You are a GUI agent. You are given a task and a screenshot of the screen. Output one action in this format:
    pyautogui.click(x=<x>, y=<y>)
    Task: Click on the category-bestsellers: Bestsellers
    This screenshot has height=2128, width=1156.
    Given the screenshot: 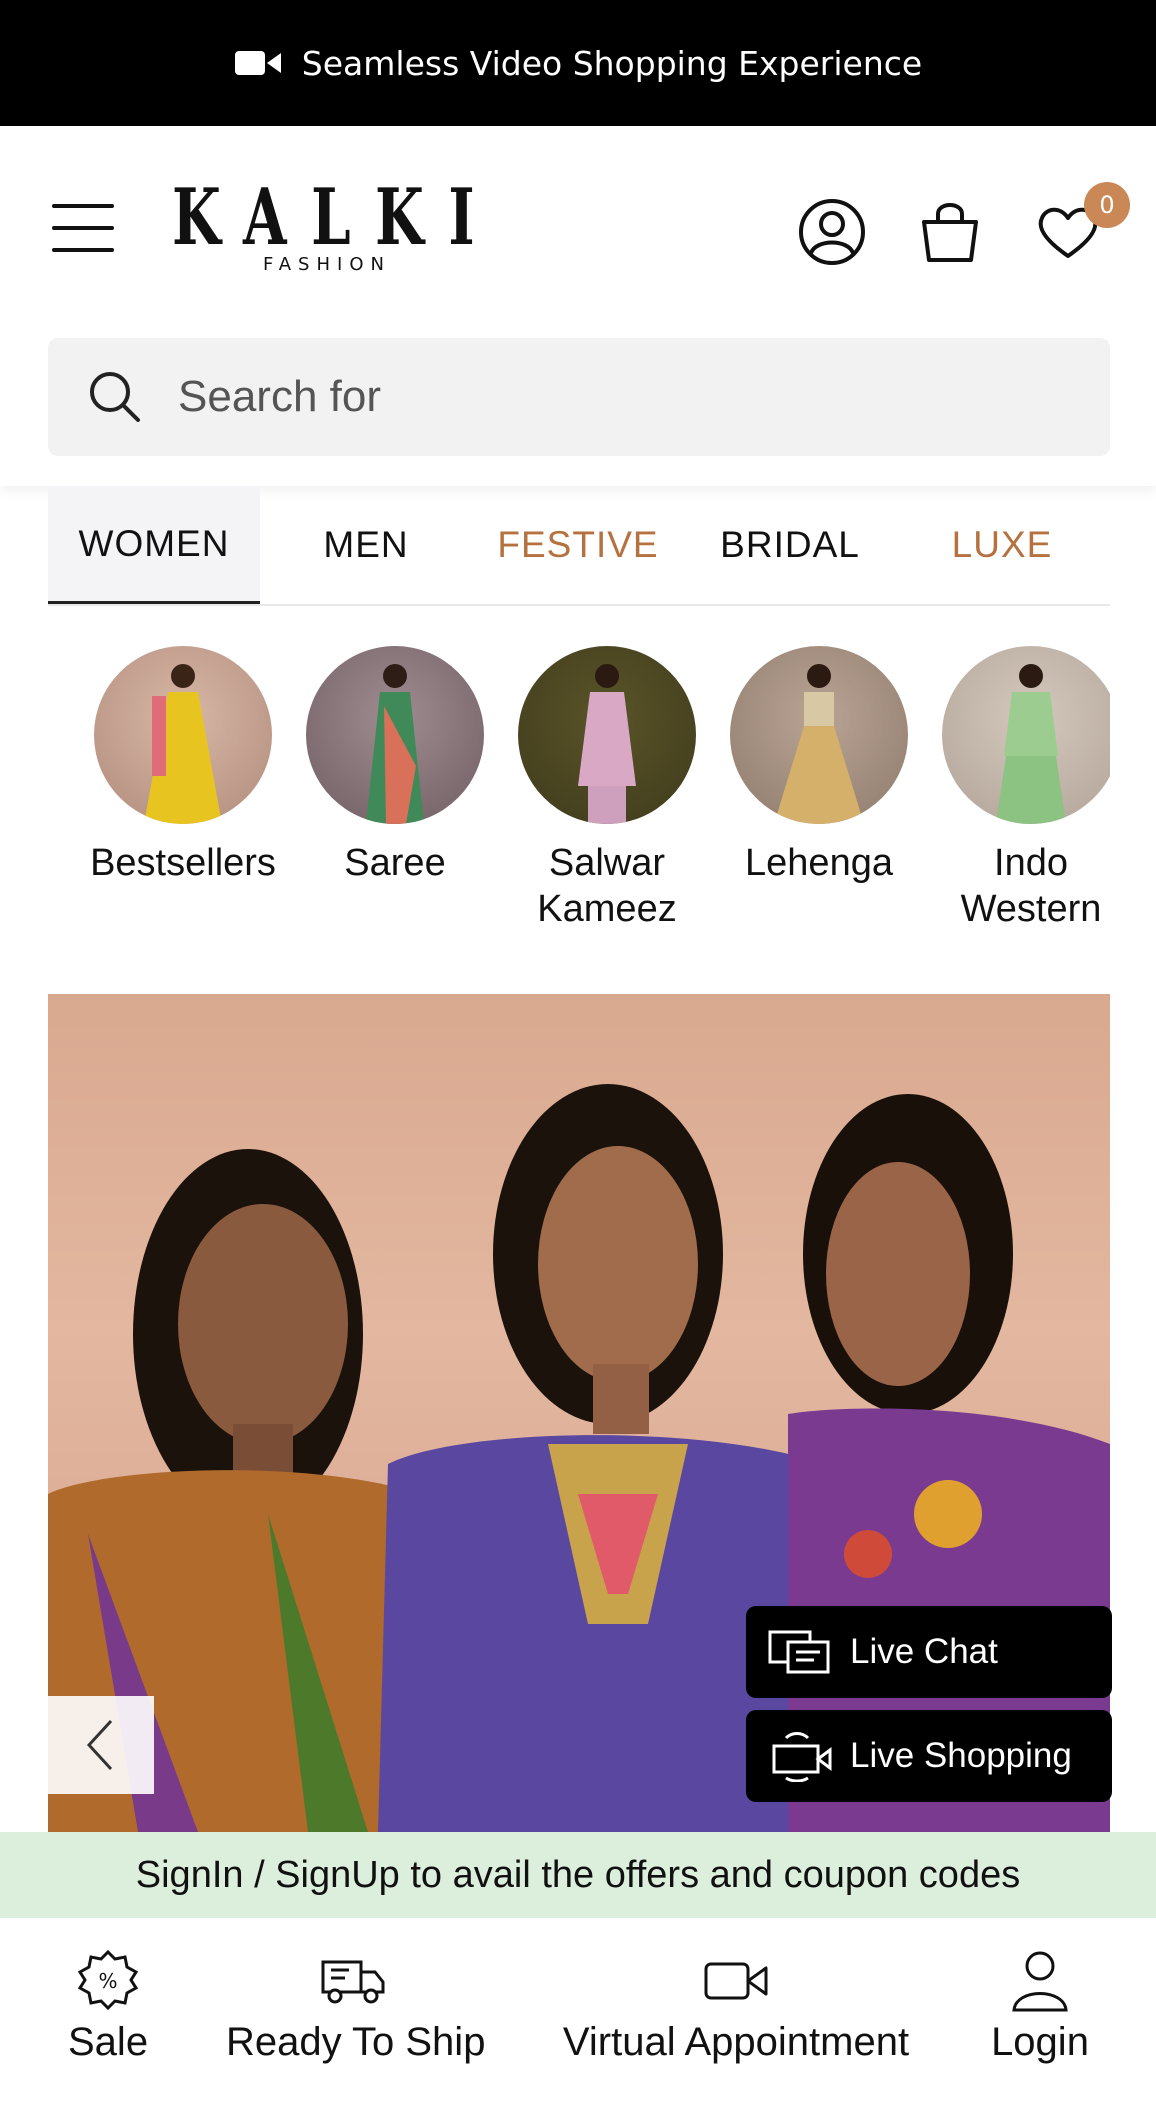 What is the action you would take?
    pyautogui.click(x=183, y=766)
    